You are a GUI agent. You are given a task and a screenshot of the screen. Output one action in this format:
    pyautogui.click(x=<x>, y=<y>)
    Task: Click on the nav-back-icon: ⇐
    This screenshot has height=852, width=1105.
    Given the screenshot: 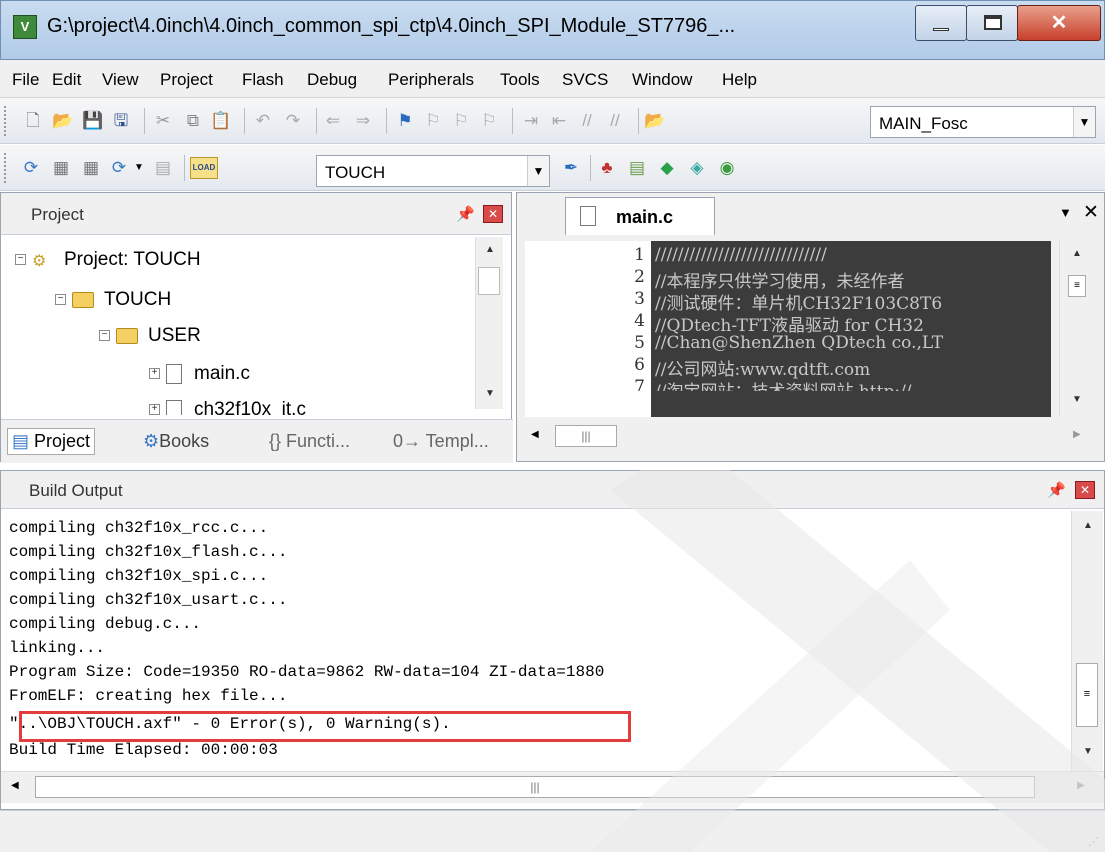 What is the action you would take?
    pyautogui.click(x=333, y=121)
    